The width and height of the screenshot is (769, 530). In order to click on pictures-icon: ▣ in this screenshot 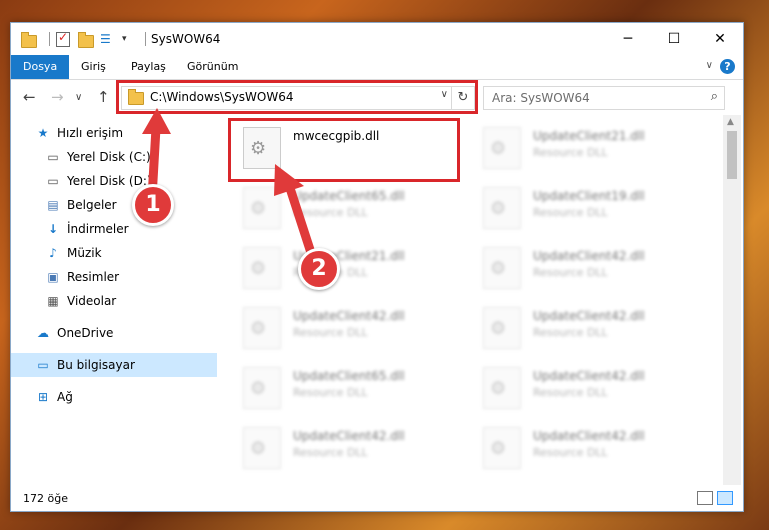, I will do `click(53, 277)`.